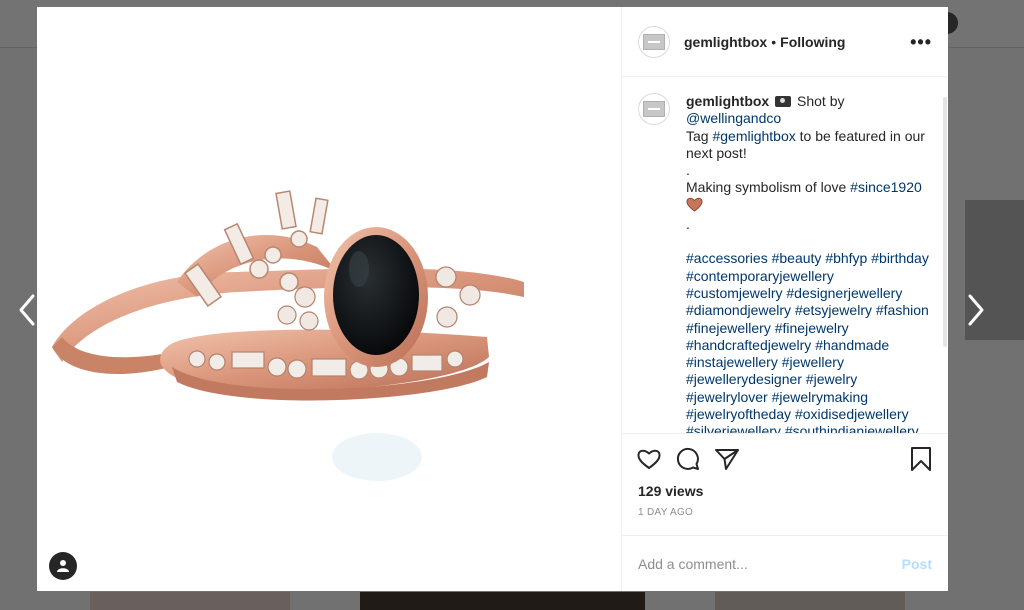 The image size is (1024, 610). Describe the element at coordinates (785, 458) in the screenshot. I see `action-bar` at that location.